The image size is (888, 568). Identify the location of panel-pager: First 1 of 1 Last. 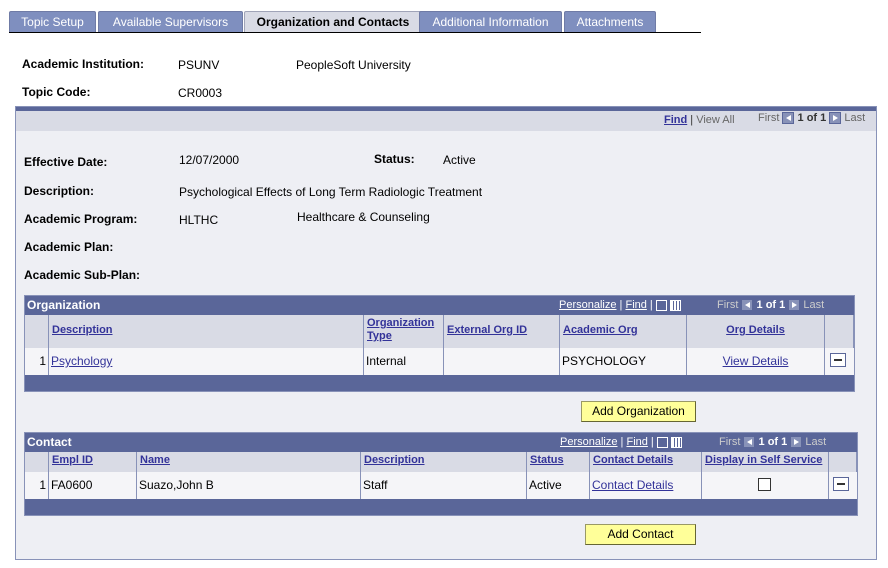
(811, 118).